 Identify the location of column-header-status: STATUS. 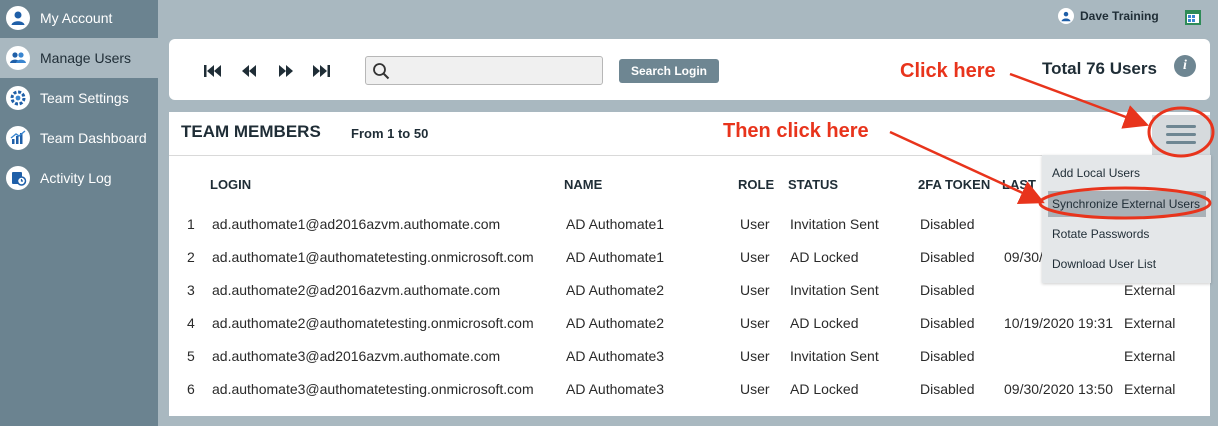
(813, 184).